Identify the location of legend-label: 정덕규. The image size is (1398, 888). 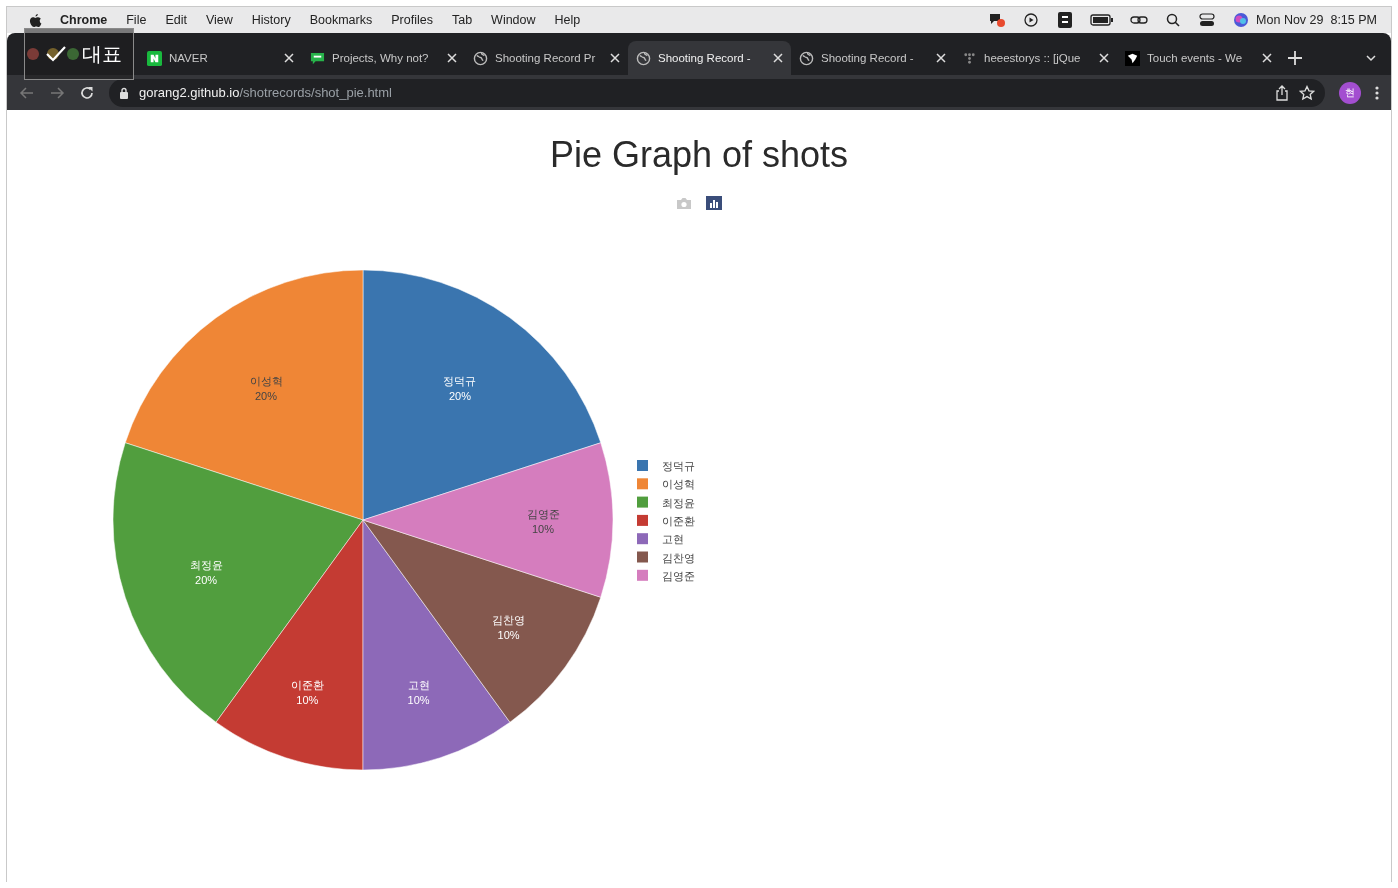
(678, 466).